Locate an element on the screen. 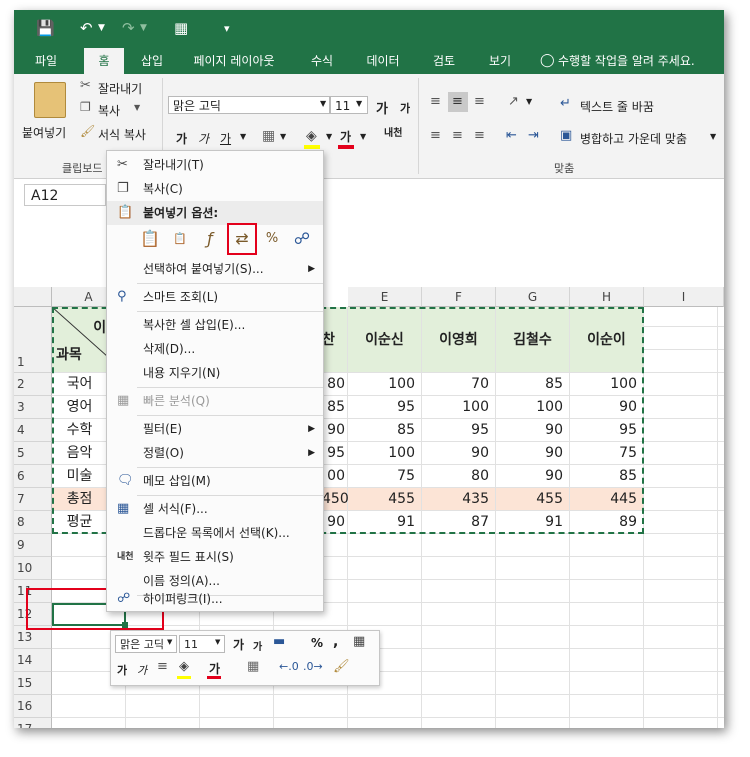  decrease-indent-icon: ⇤ is located at coordinates (511, 135).